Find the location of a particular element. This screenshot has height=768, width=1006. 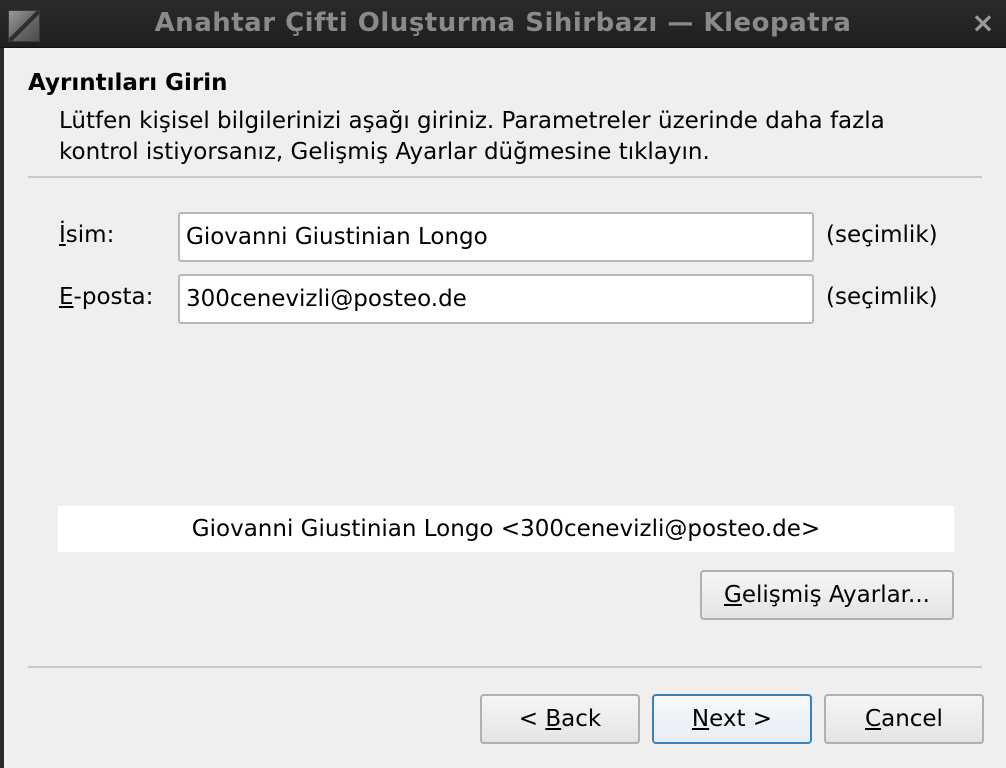

back-mnemonic: B is located at coordinates (553, 719).